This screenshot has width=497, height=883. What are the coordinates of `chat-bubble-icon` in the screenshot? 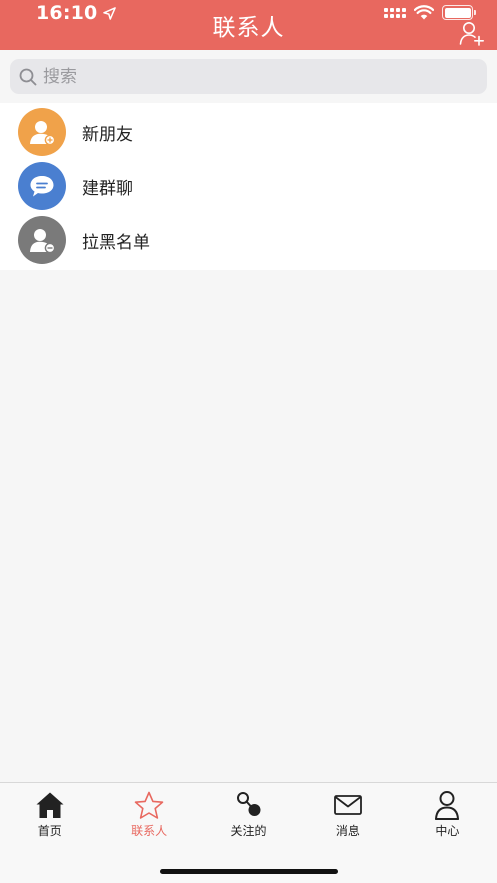 It's located at (42, 186).